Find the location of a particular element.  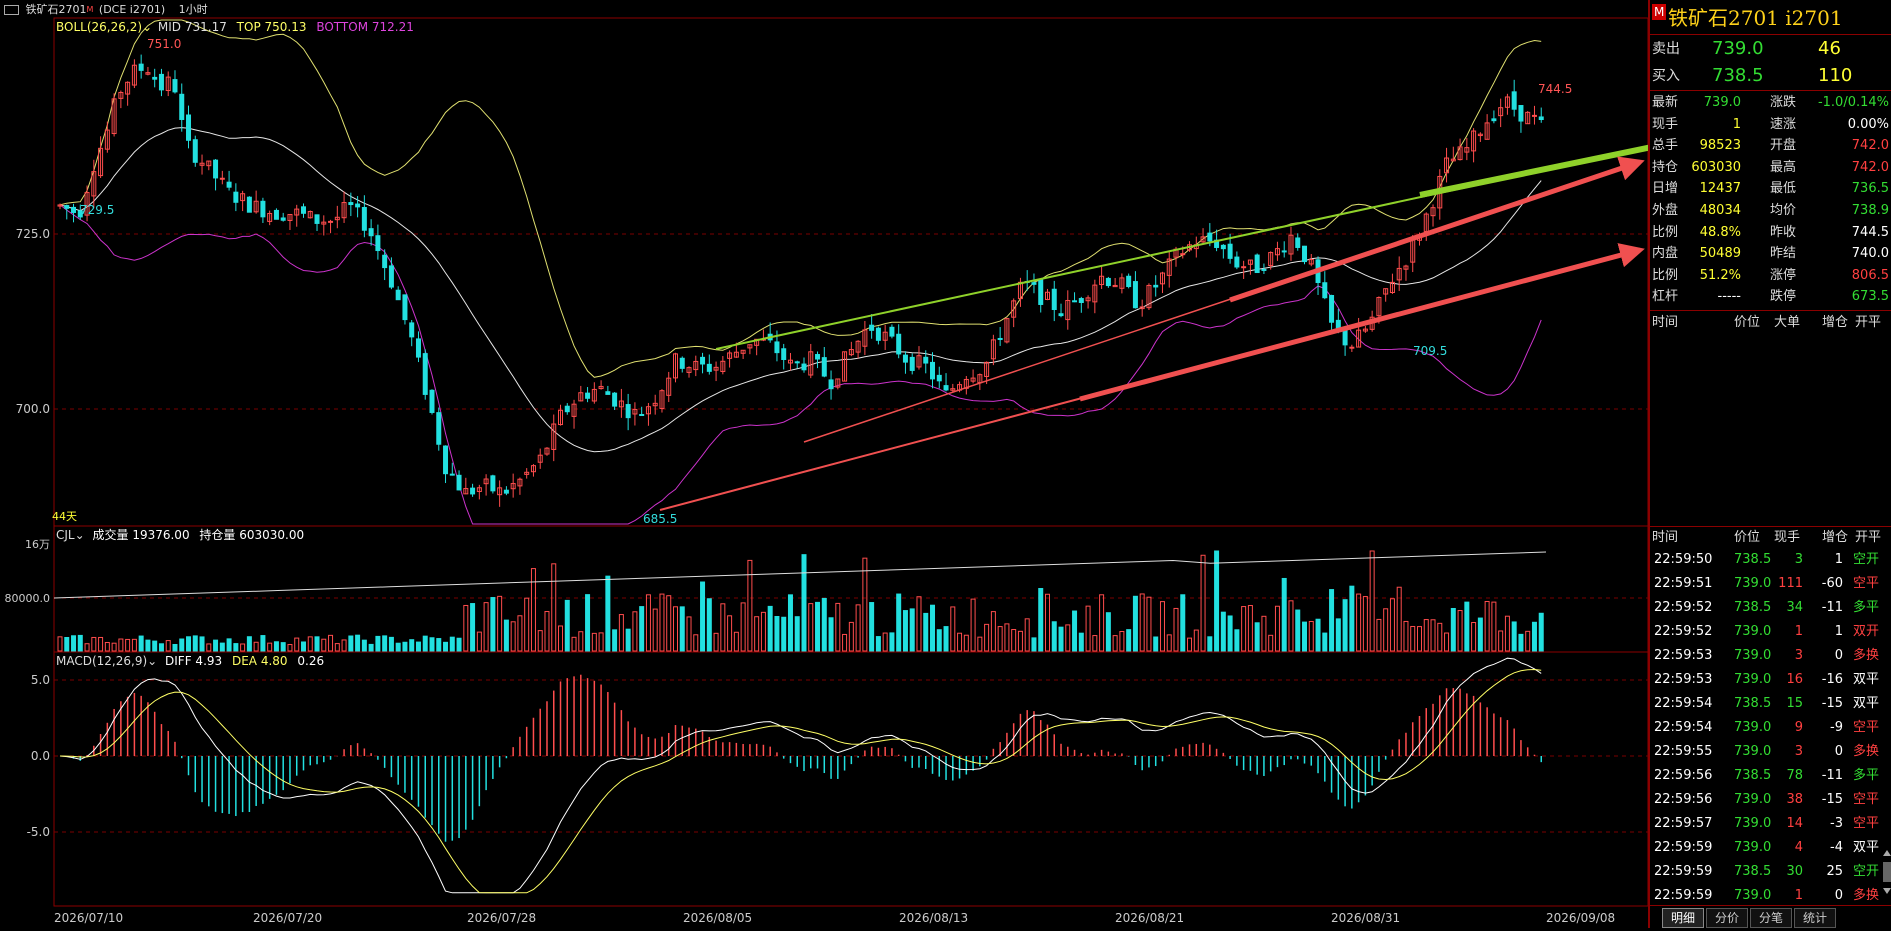

column-header: 开平 is located at coordinates (1868, 322).